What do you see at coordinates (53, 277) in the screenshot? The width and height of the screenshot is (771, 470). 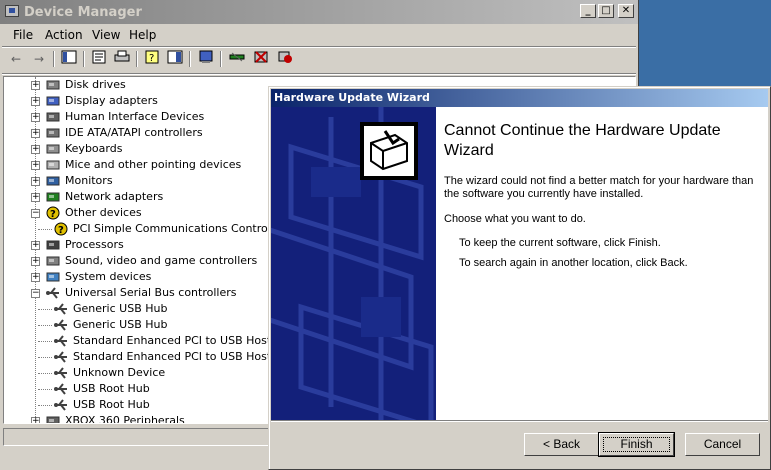 I see `system-device-icon` at bounding box center [53, 277].